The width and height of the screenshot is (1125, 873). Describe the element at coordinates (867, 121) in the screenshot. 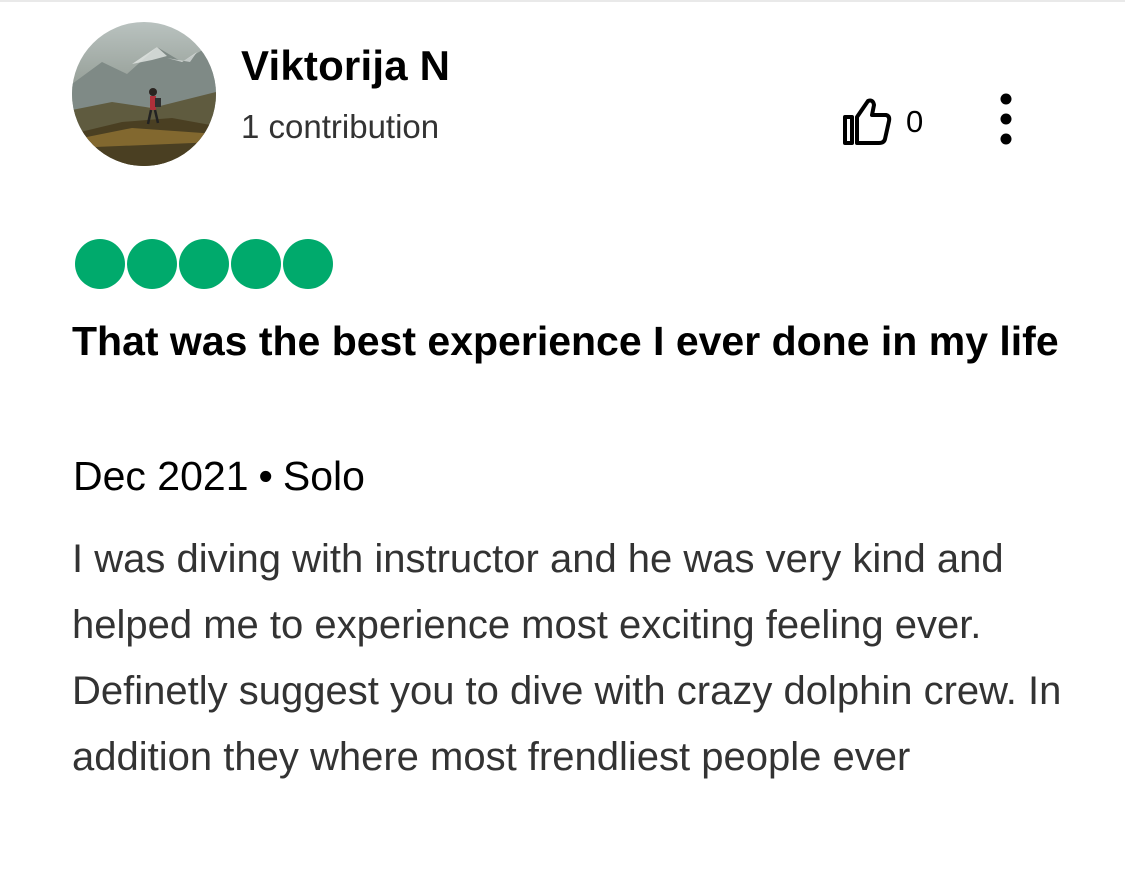

I see `thumbs-up-icon` at that location.